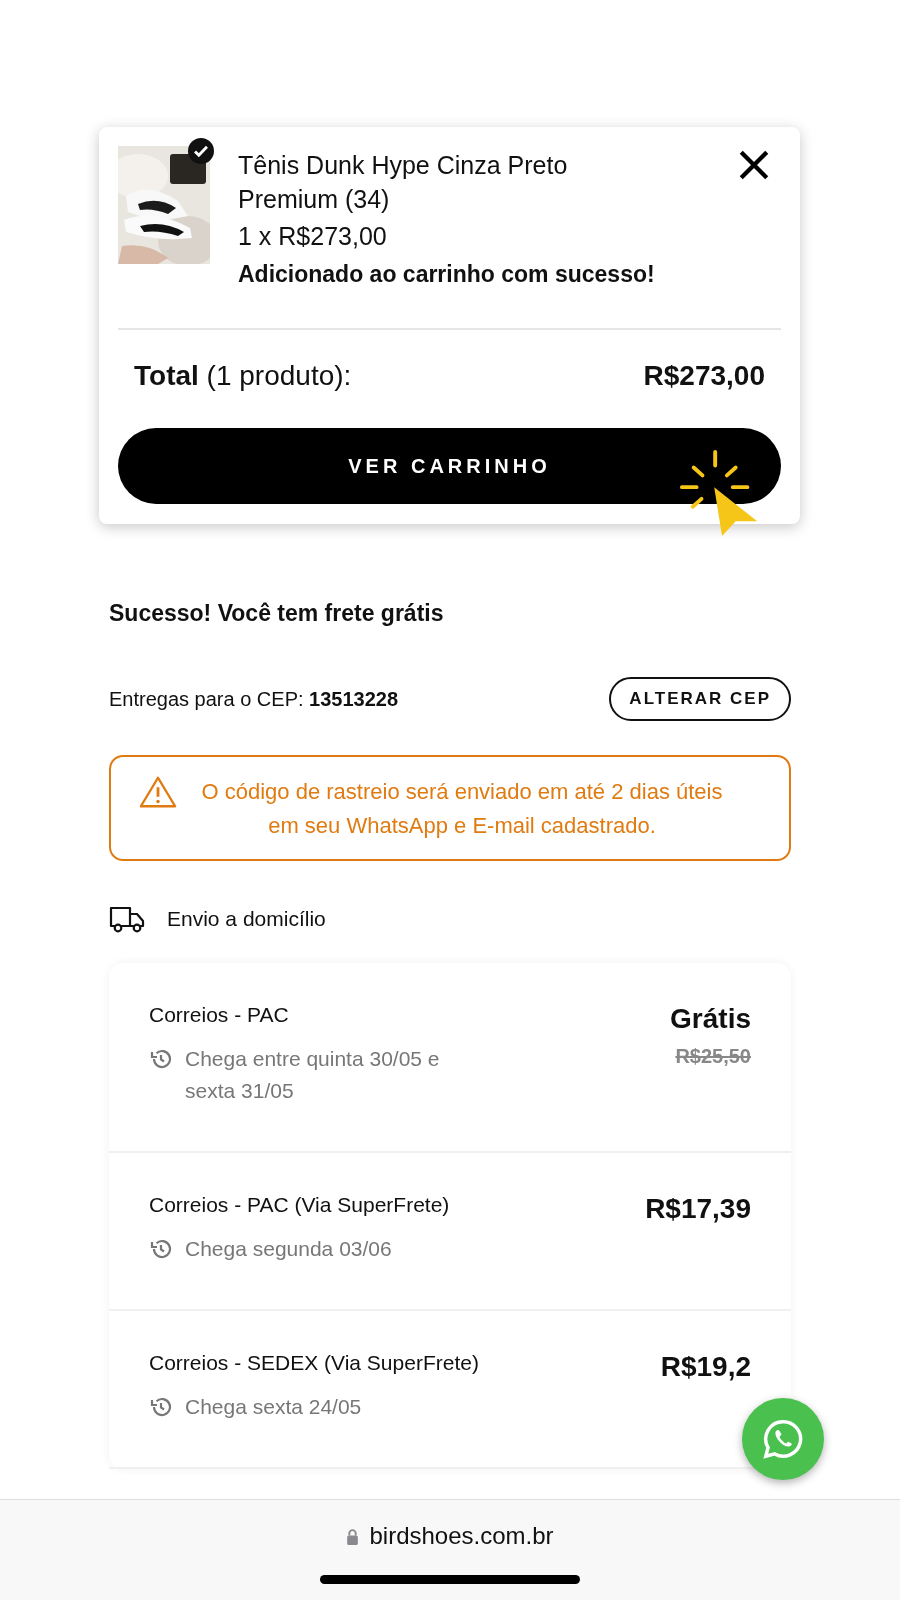 This screenshot has height=1600, width=900. Describe the element at coordinates (127, 919) in the screenshot. I see `truck-icon` at that location.